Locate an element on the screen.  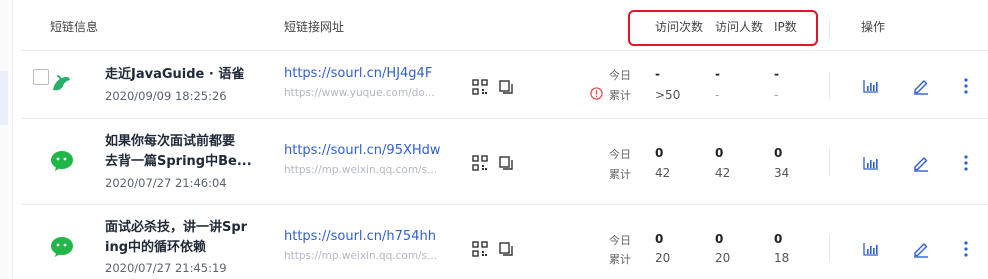
header-operations: 操作 is located at coordinates (873, 27).